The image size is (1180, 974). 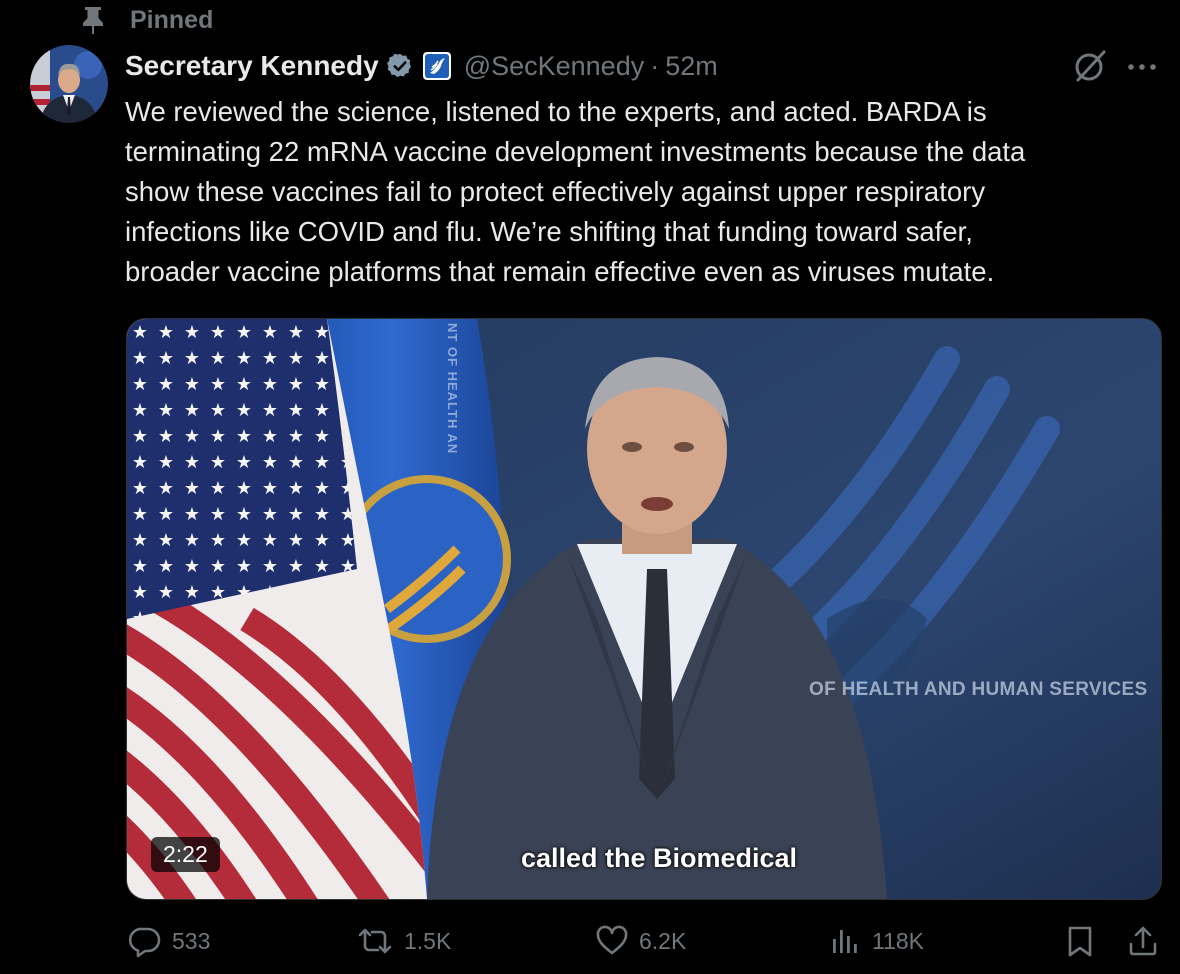 I want to click on like-button: 6.2K, so click(x=640, y=941).